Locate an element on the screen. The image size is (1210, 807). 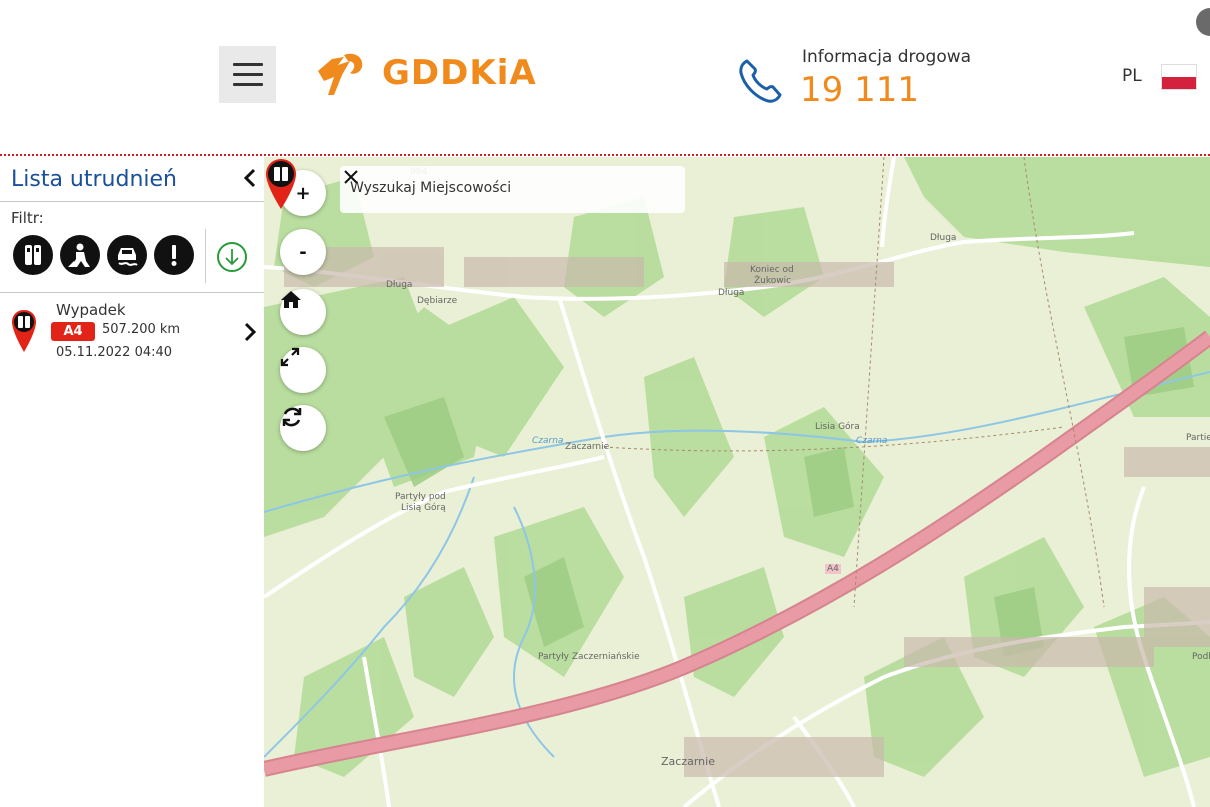
collapse-chevron-icon is located at coordinates (250, 178).